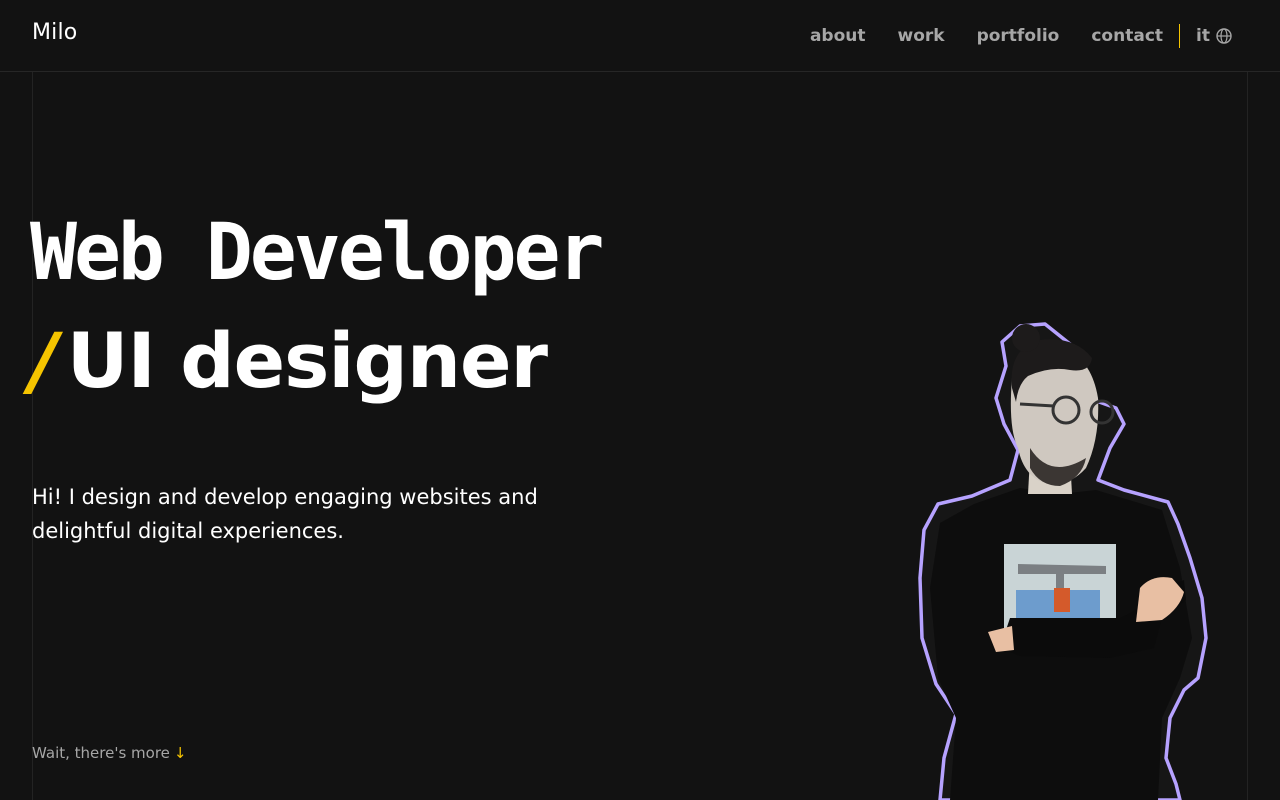 The image size is (1280, 800). I want to click on nav-contact: contact, so click(1127, 36).